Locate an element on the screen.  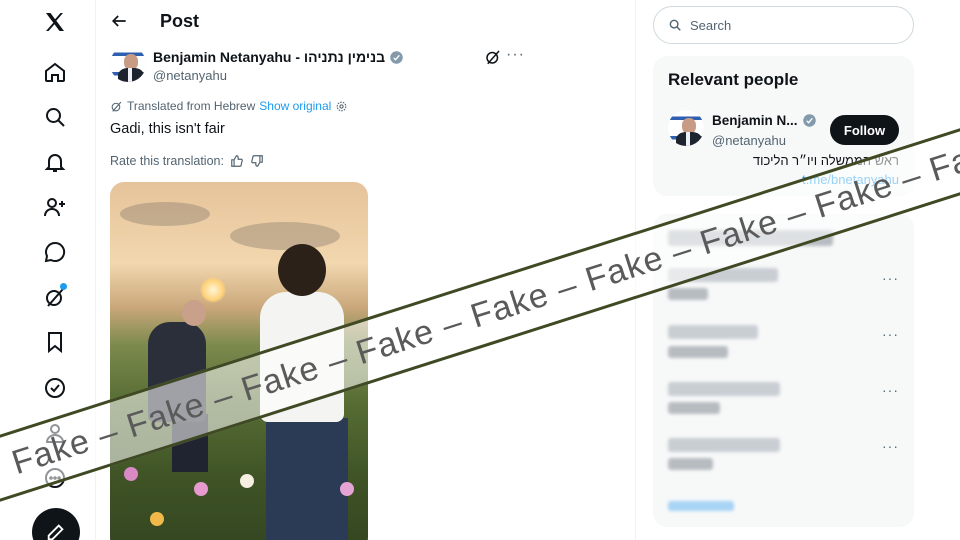
rate-translation: Rate this translation: is located at coordinates (187, 161).